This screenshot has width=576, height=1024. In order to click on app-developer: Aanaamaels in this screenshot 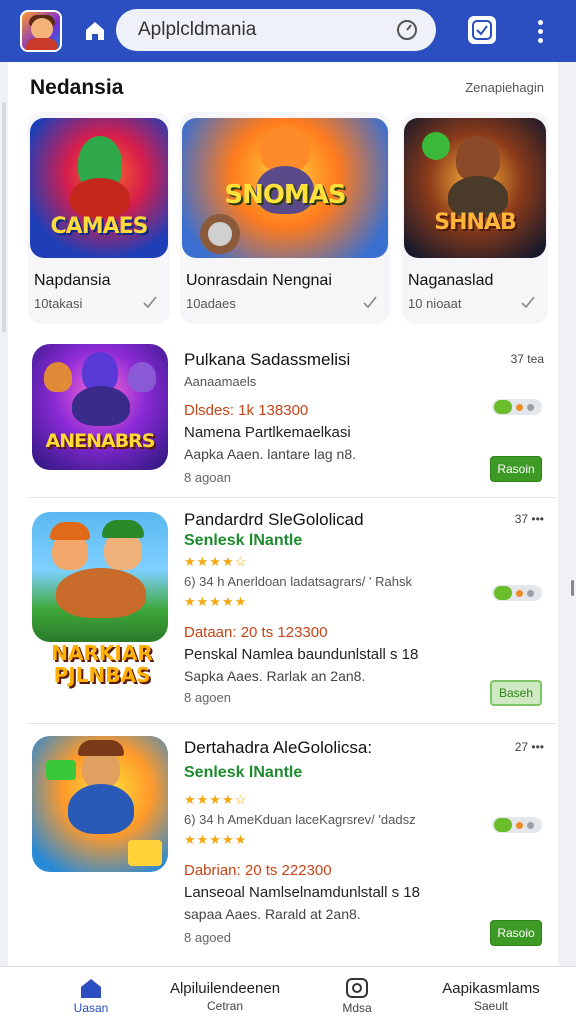, I will do `click(220, 381)`.